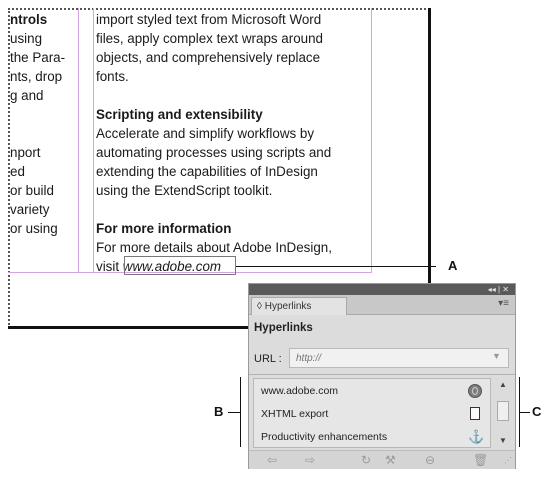 The width and height of the screenshot is (545, 478). What do you see at coordinates (475, 391) in the screenshot?
I see `globe-icon` at bounding box center [475, 391].